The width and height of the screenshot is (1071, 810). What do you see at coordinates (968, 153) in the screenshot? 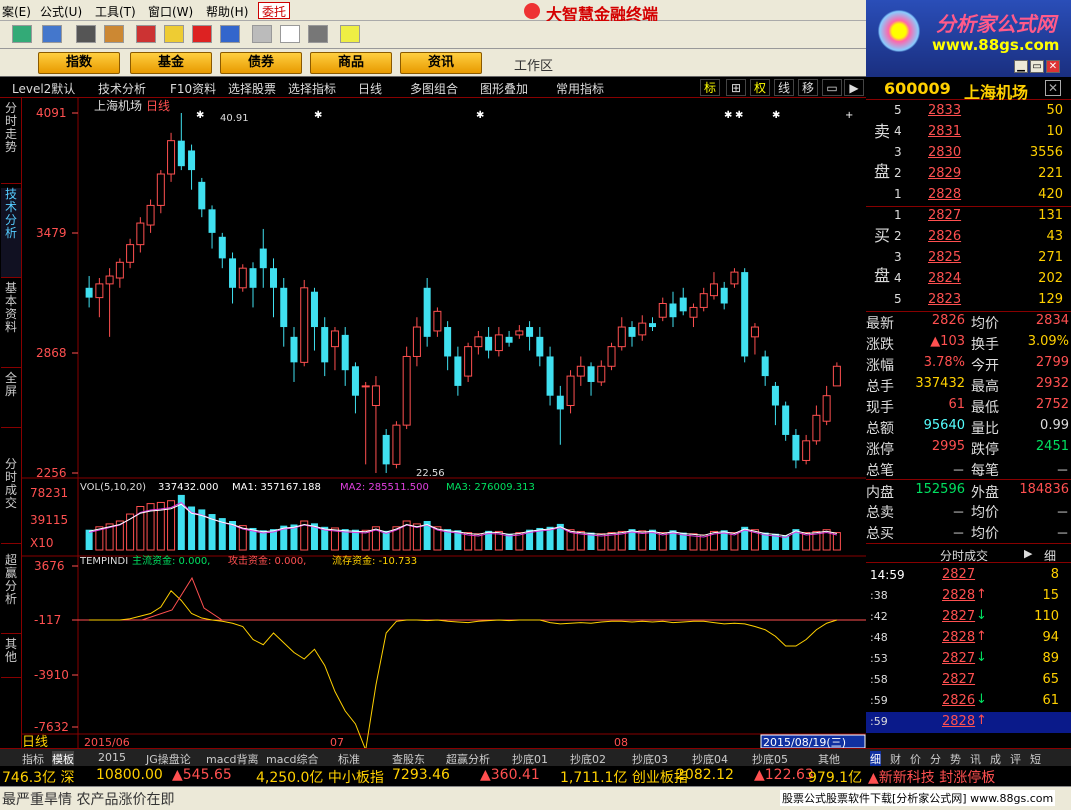
I see `sell-row: 3 2830 3556` at bounding box center [968, 153].